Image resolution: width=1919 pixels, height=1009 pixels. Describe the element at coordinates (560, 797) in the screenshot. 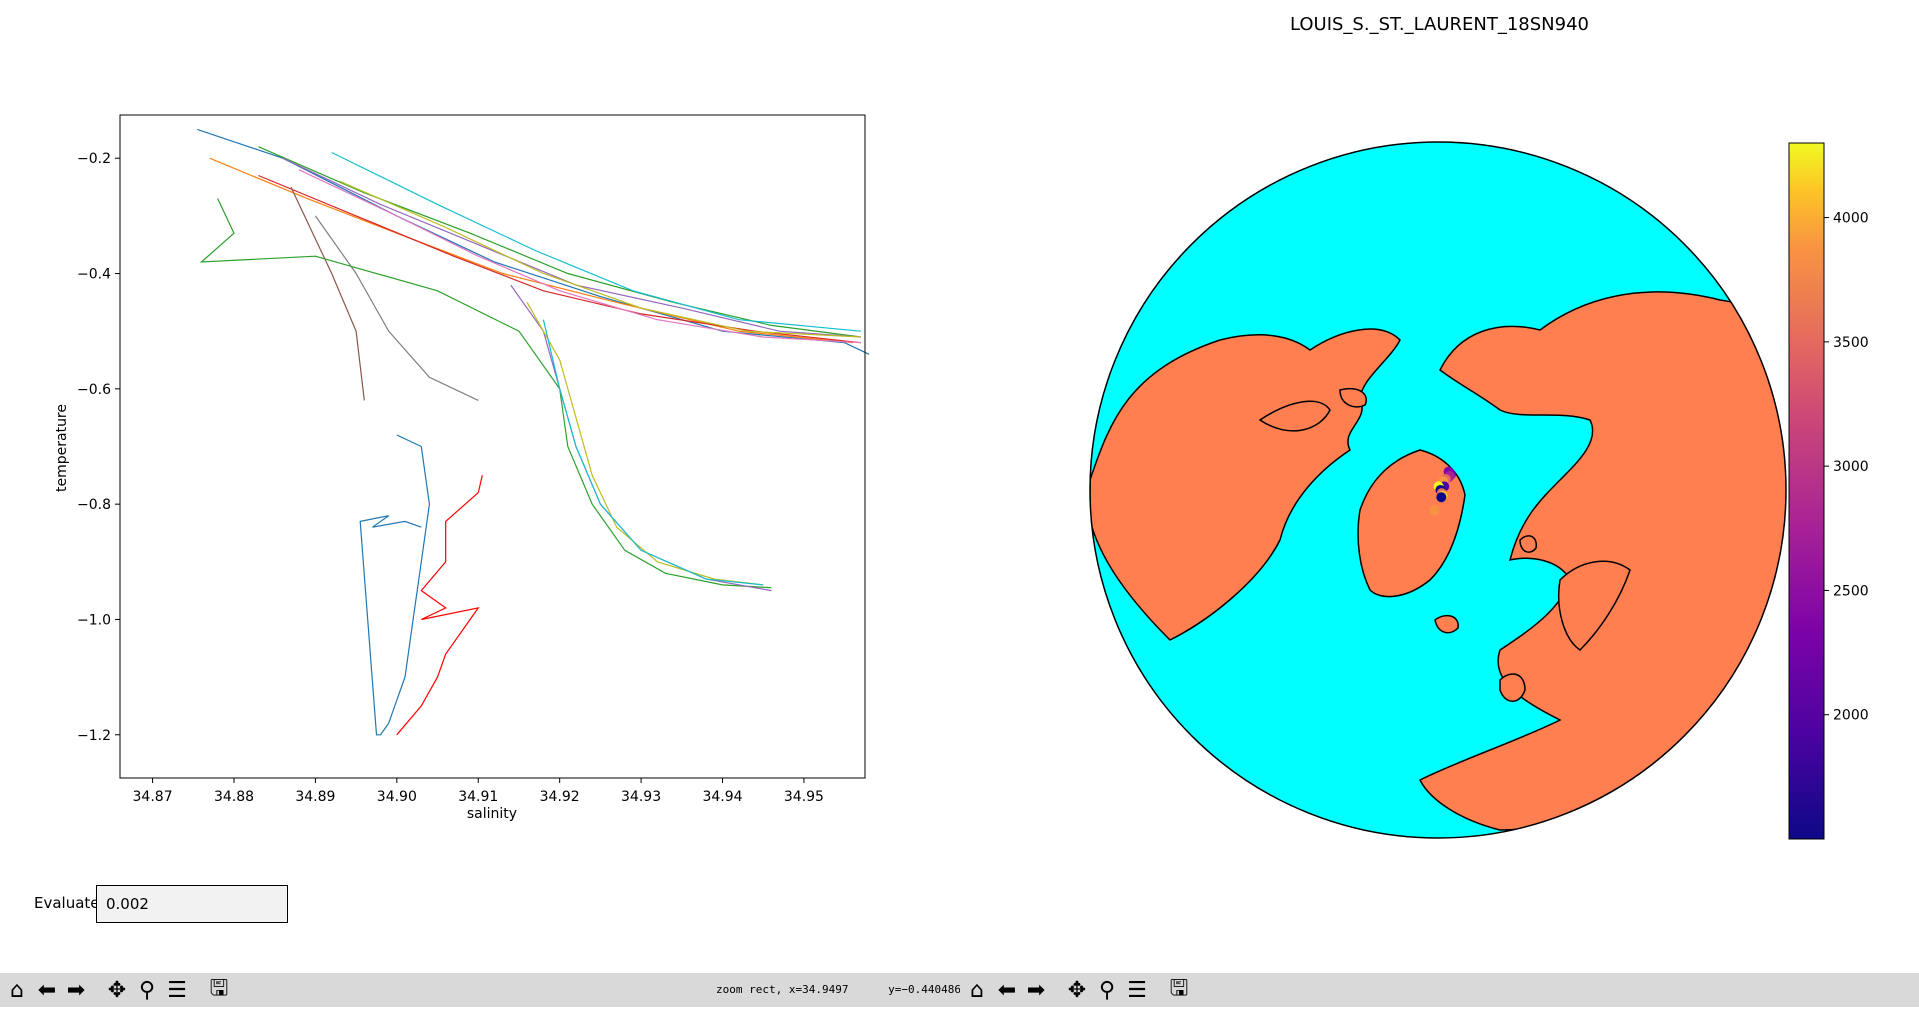

I see `x-tick-label: 34.92` at that location.